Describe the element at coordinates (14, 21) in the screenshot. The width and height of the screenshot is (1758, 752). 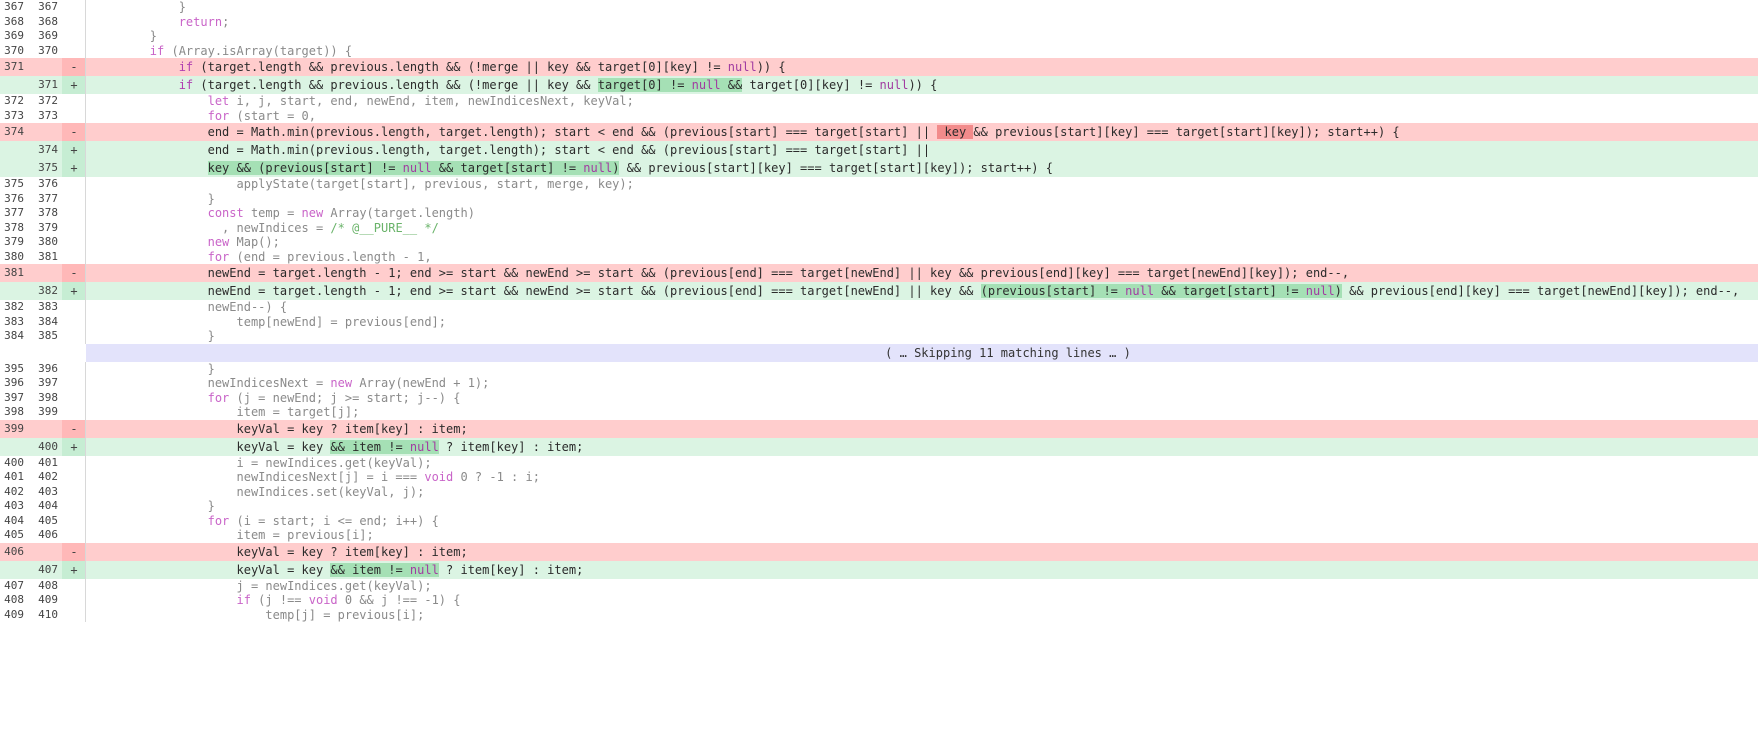
I see `old-line-number: 368` at that location.